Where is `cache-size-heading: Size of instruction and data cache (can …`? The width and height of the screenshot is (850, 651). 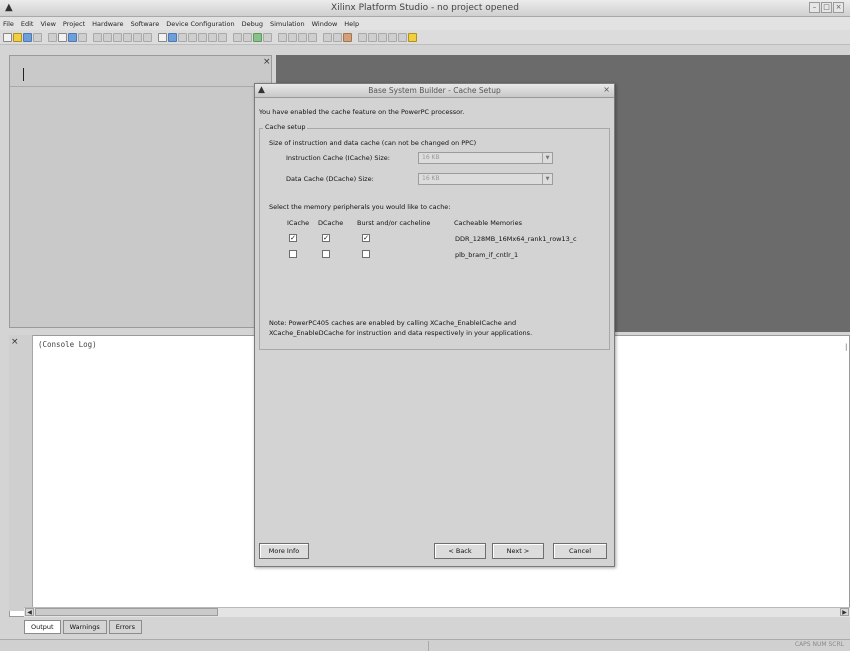 cache-size-heading: Size of instruction and data cache (can … is located at coordinates (373, 143).